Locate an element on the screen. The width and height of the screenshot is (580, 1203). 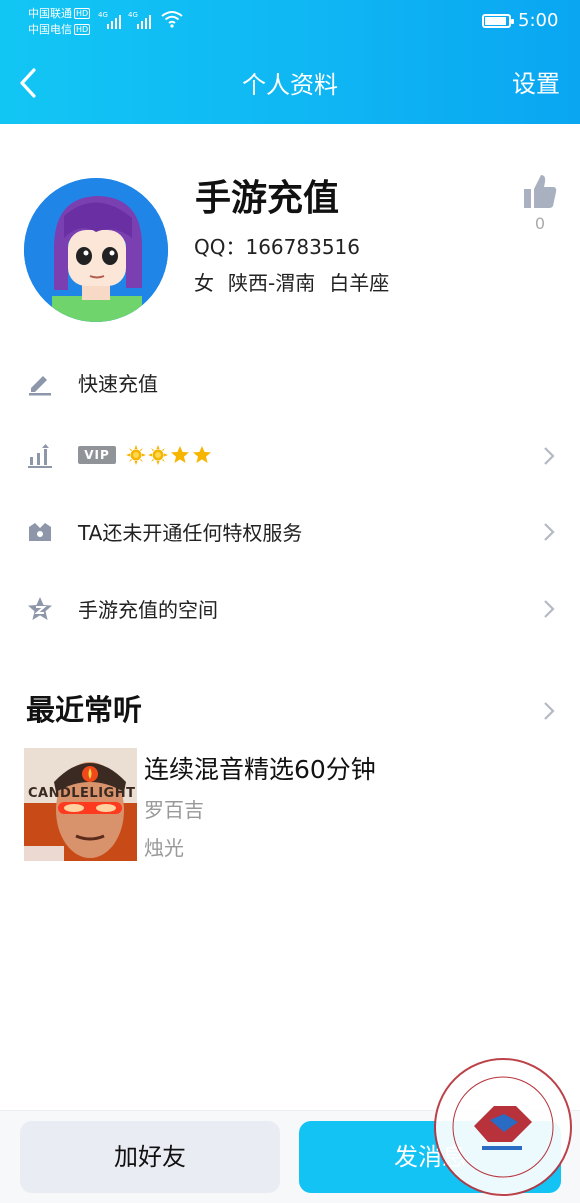
status-time: 5:00 is located at coordinates (538, 20).